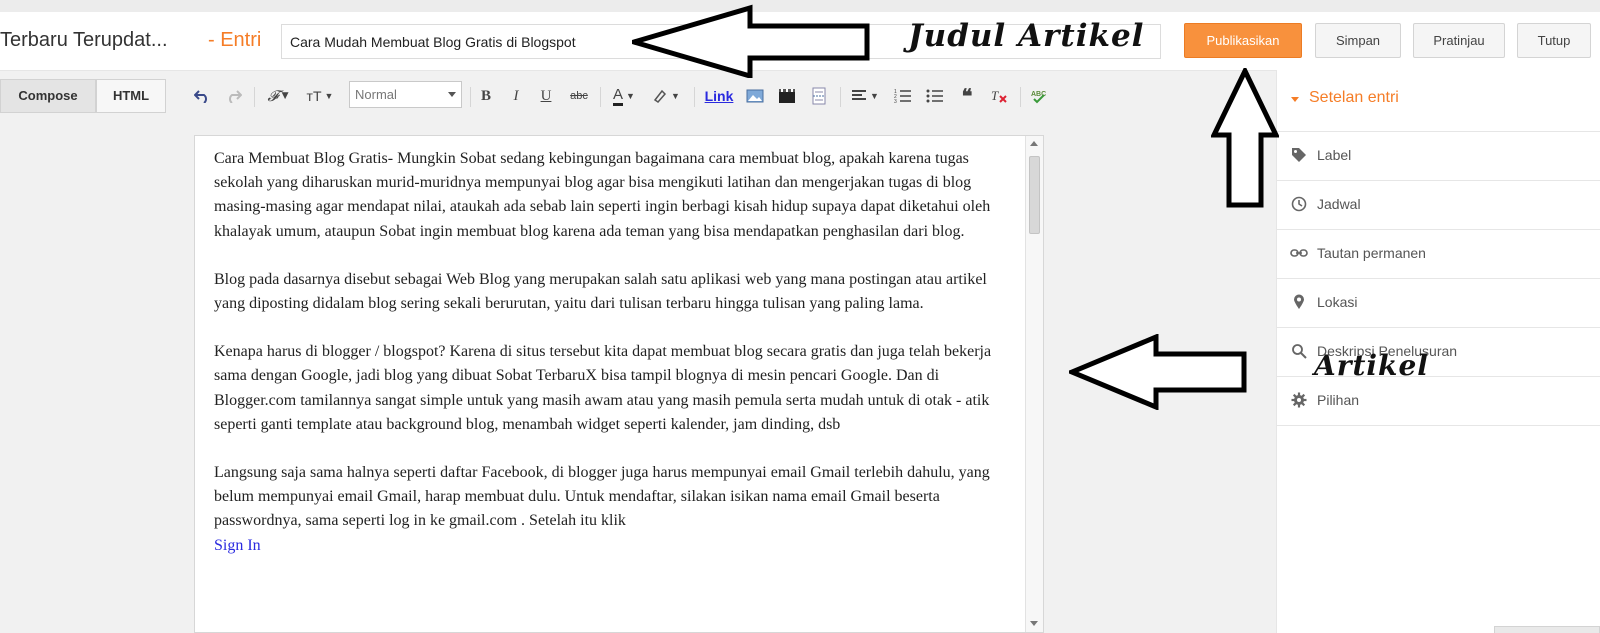 The height and width of the screenshot is (633, 1600). What do you see at coordinates (1438, 205) in the screenshot?
I see `sidebar-item-schedule: Jadwal` at bounding box center [1438, 205].